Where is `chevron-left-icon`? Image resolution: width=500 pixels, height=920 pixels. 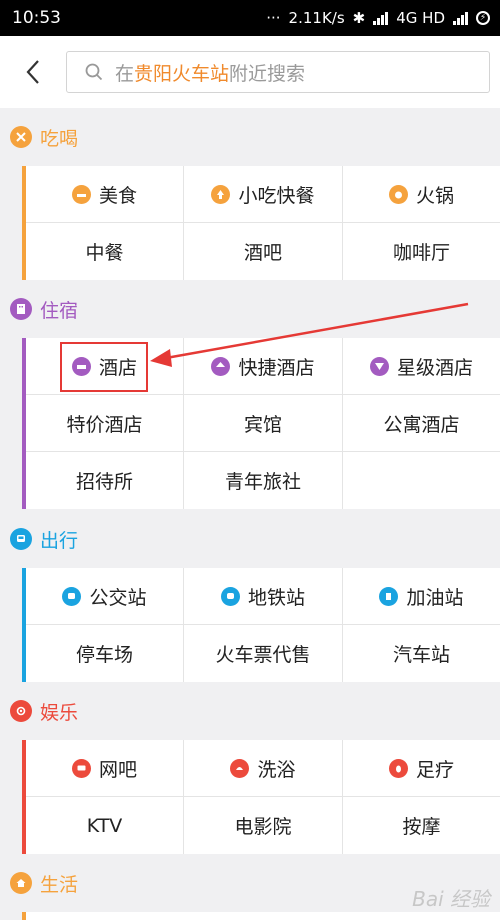
chevron-left-icon is located at coordinates (32, 72).